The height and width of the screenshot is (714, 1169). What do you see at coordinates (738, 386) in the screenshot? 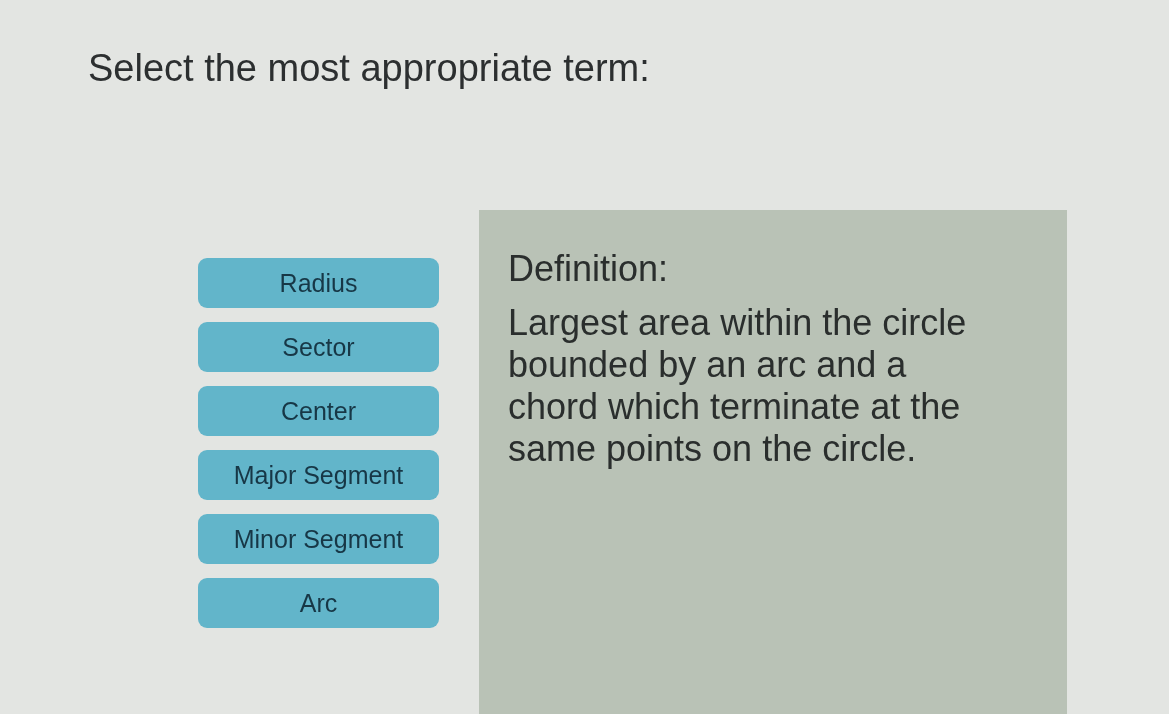
I see `definition-text: Largest area within the circle bounded by an arc and a chord which terminate at the same points on the circle.` at bounding box center [738, 386].